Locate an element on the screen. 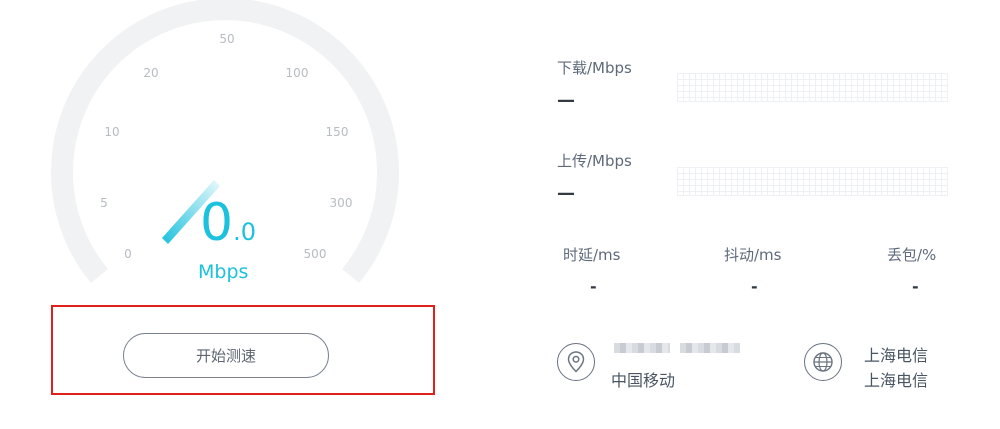 The width and height of the screenshot is (1000, 429). packet-loss-label: 丢包/% is located at coordinates (912, 255).